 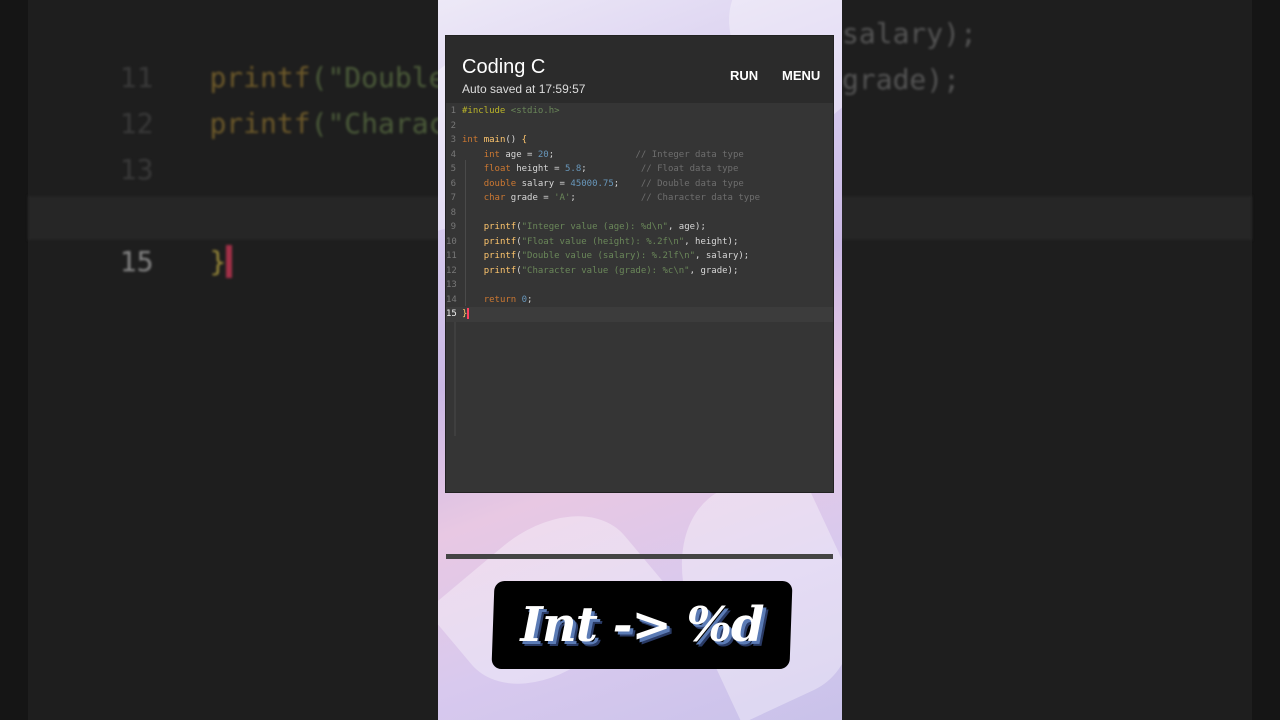 What do you see at coordinates (524, 140) in the screenshot?
I see `code-token: {` at bounding box center [524, 140].